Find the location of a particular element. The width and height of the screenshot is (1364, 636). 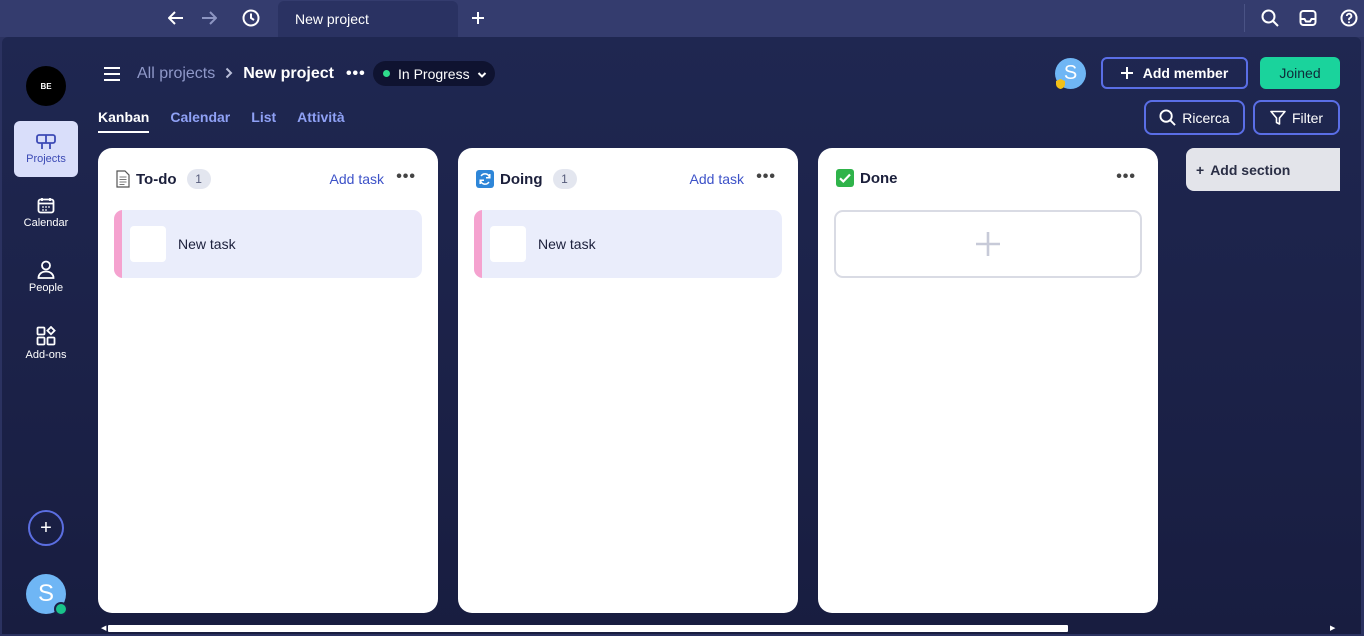

joined-button: Joined is located at coordinates (1300, 73).